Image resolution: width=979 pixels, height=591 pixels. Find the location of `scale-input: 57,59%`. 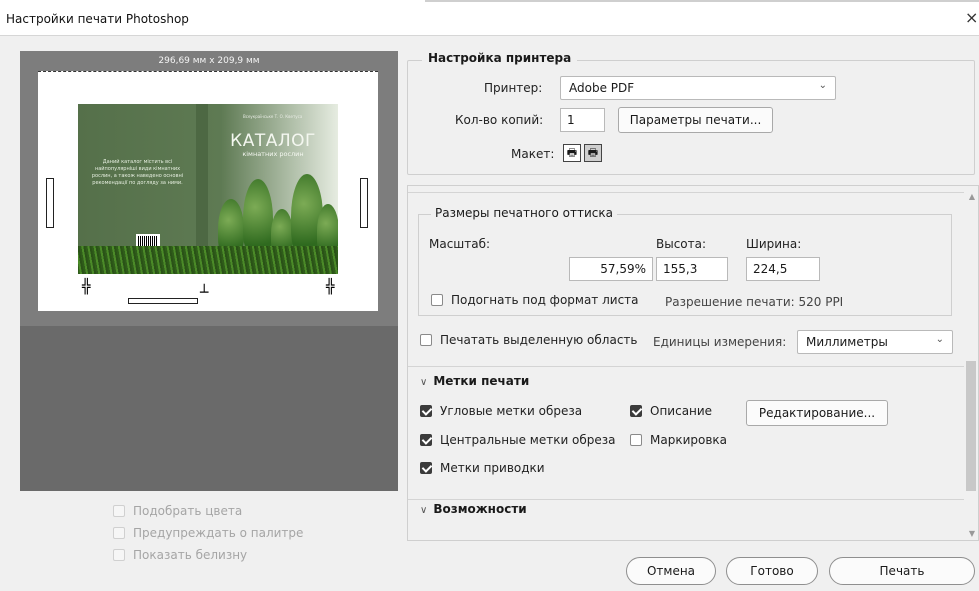

scale-input: 57,59% is located at coordinates (611, 269).